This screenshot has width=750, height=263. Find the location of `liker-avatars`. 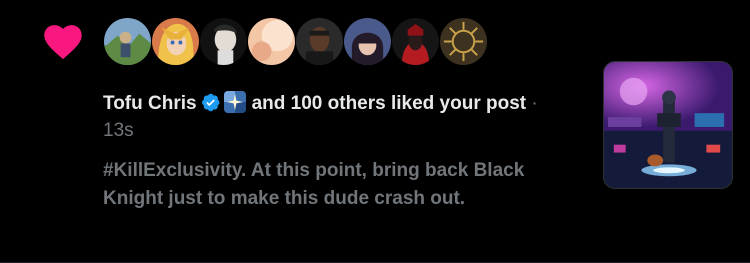

liker-avatars is located at coordinates (296, 44).